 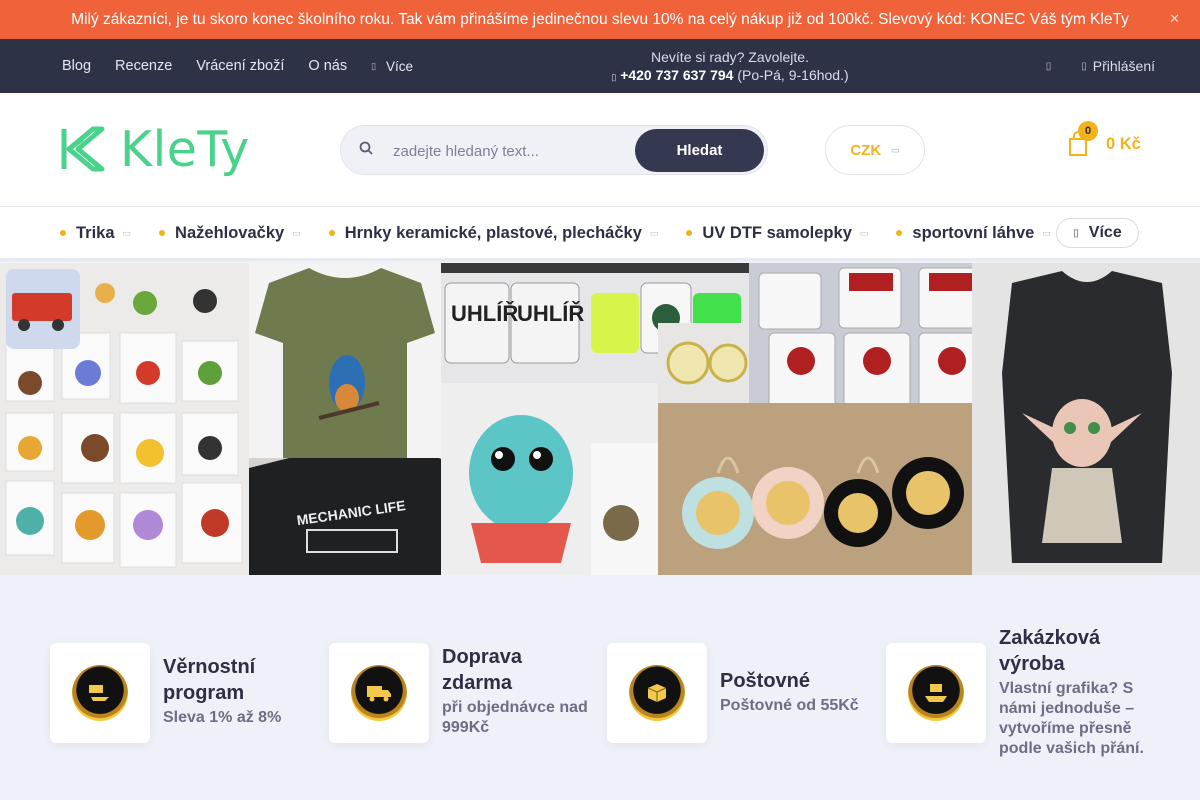 I want to click on search-bar: Hledat, so click(x=554, y=150).